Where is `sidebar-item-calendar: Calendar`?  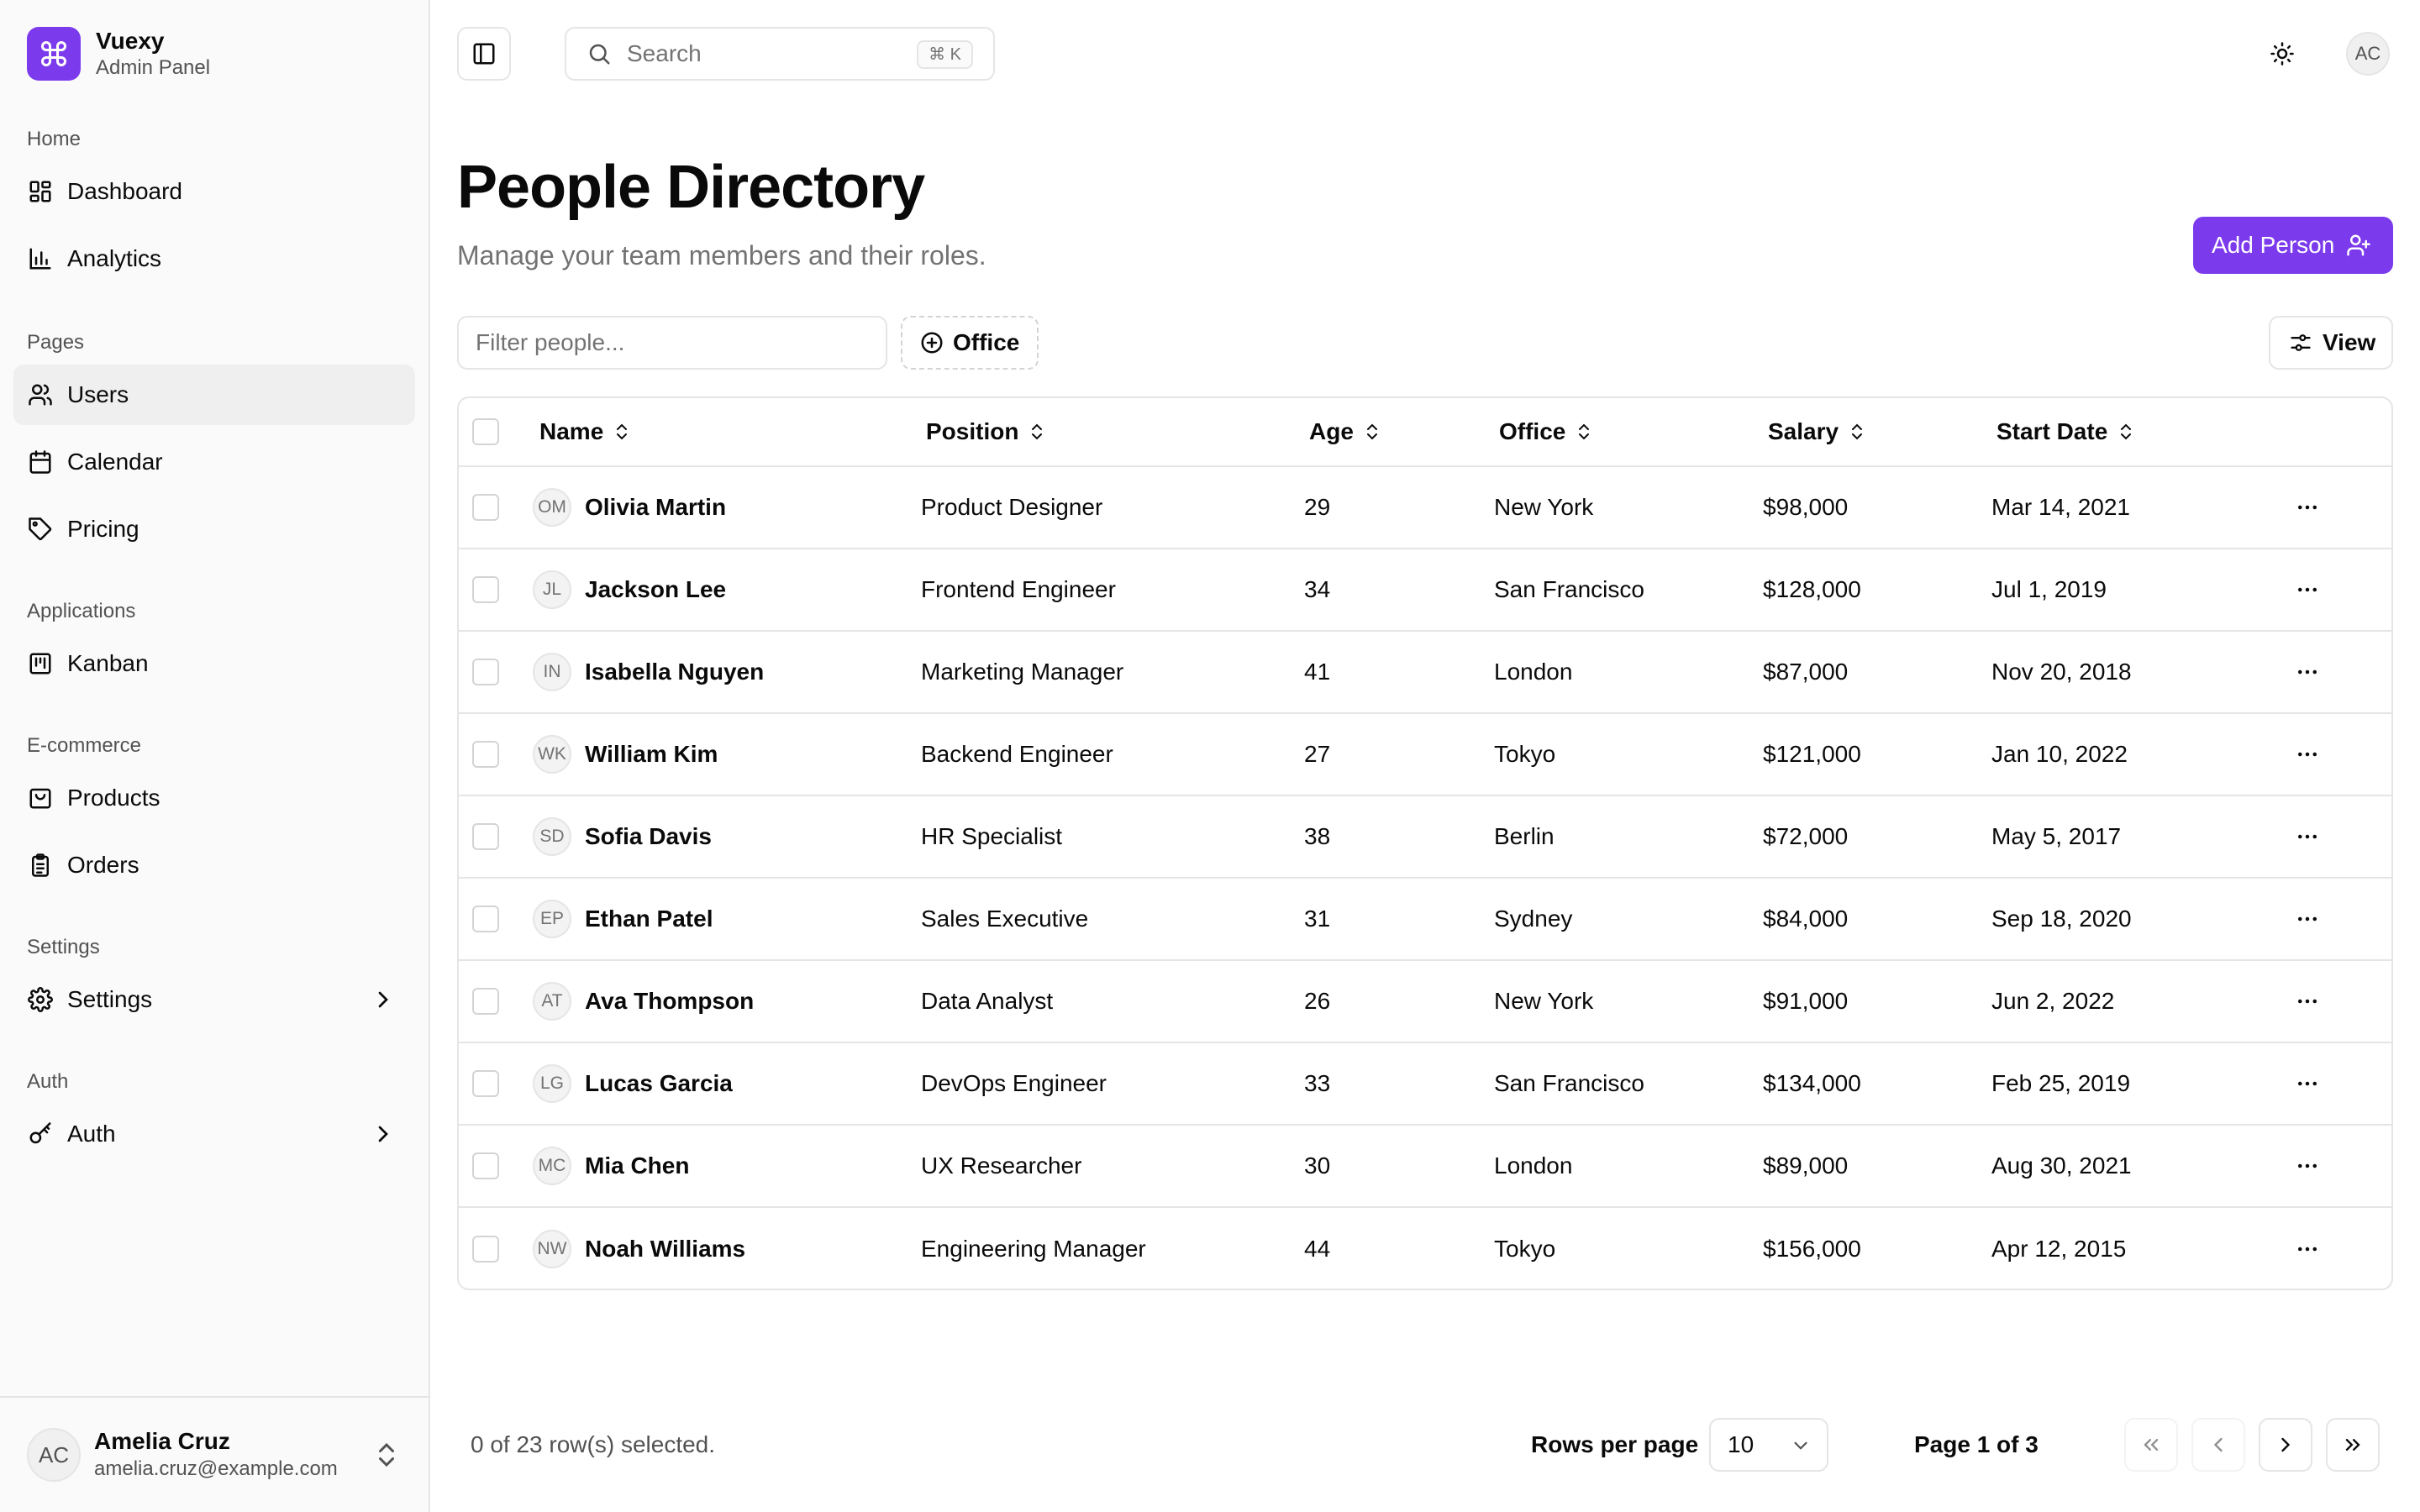
sidebar-item-calendar: Calendar is located at coordinates (214, 462).